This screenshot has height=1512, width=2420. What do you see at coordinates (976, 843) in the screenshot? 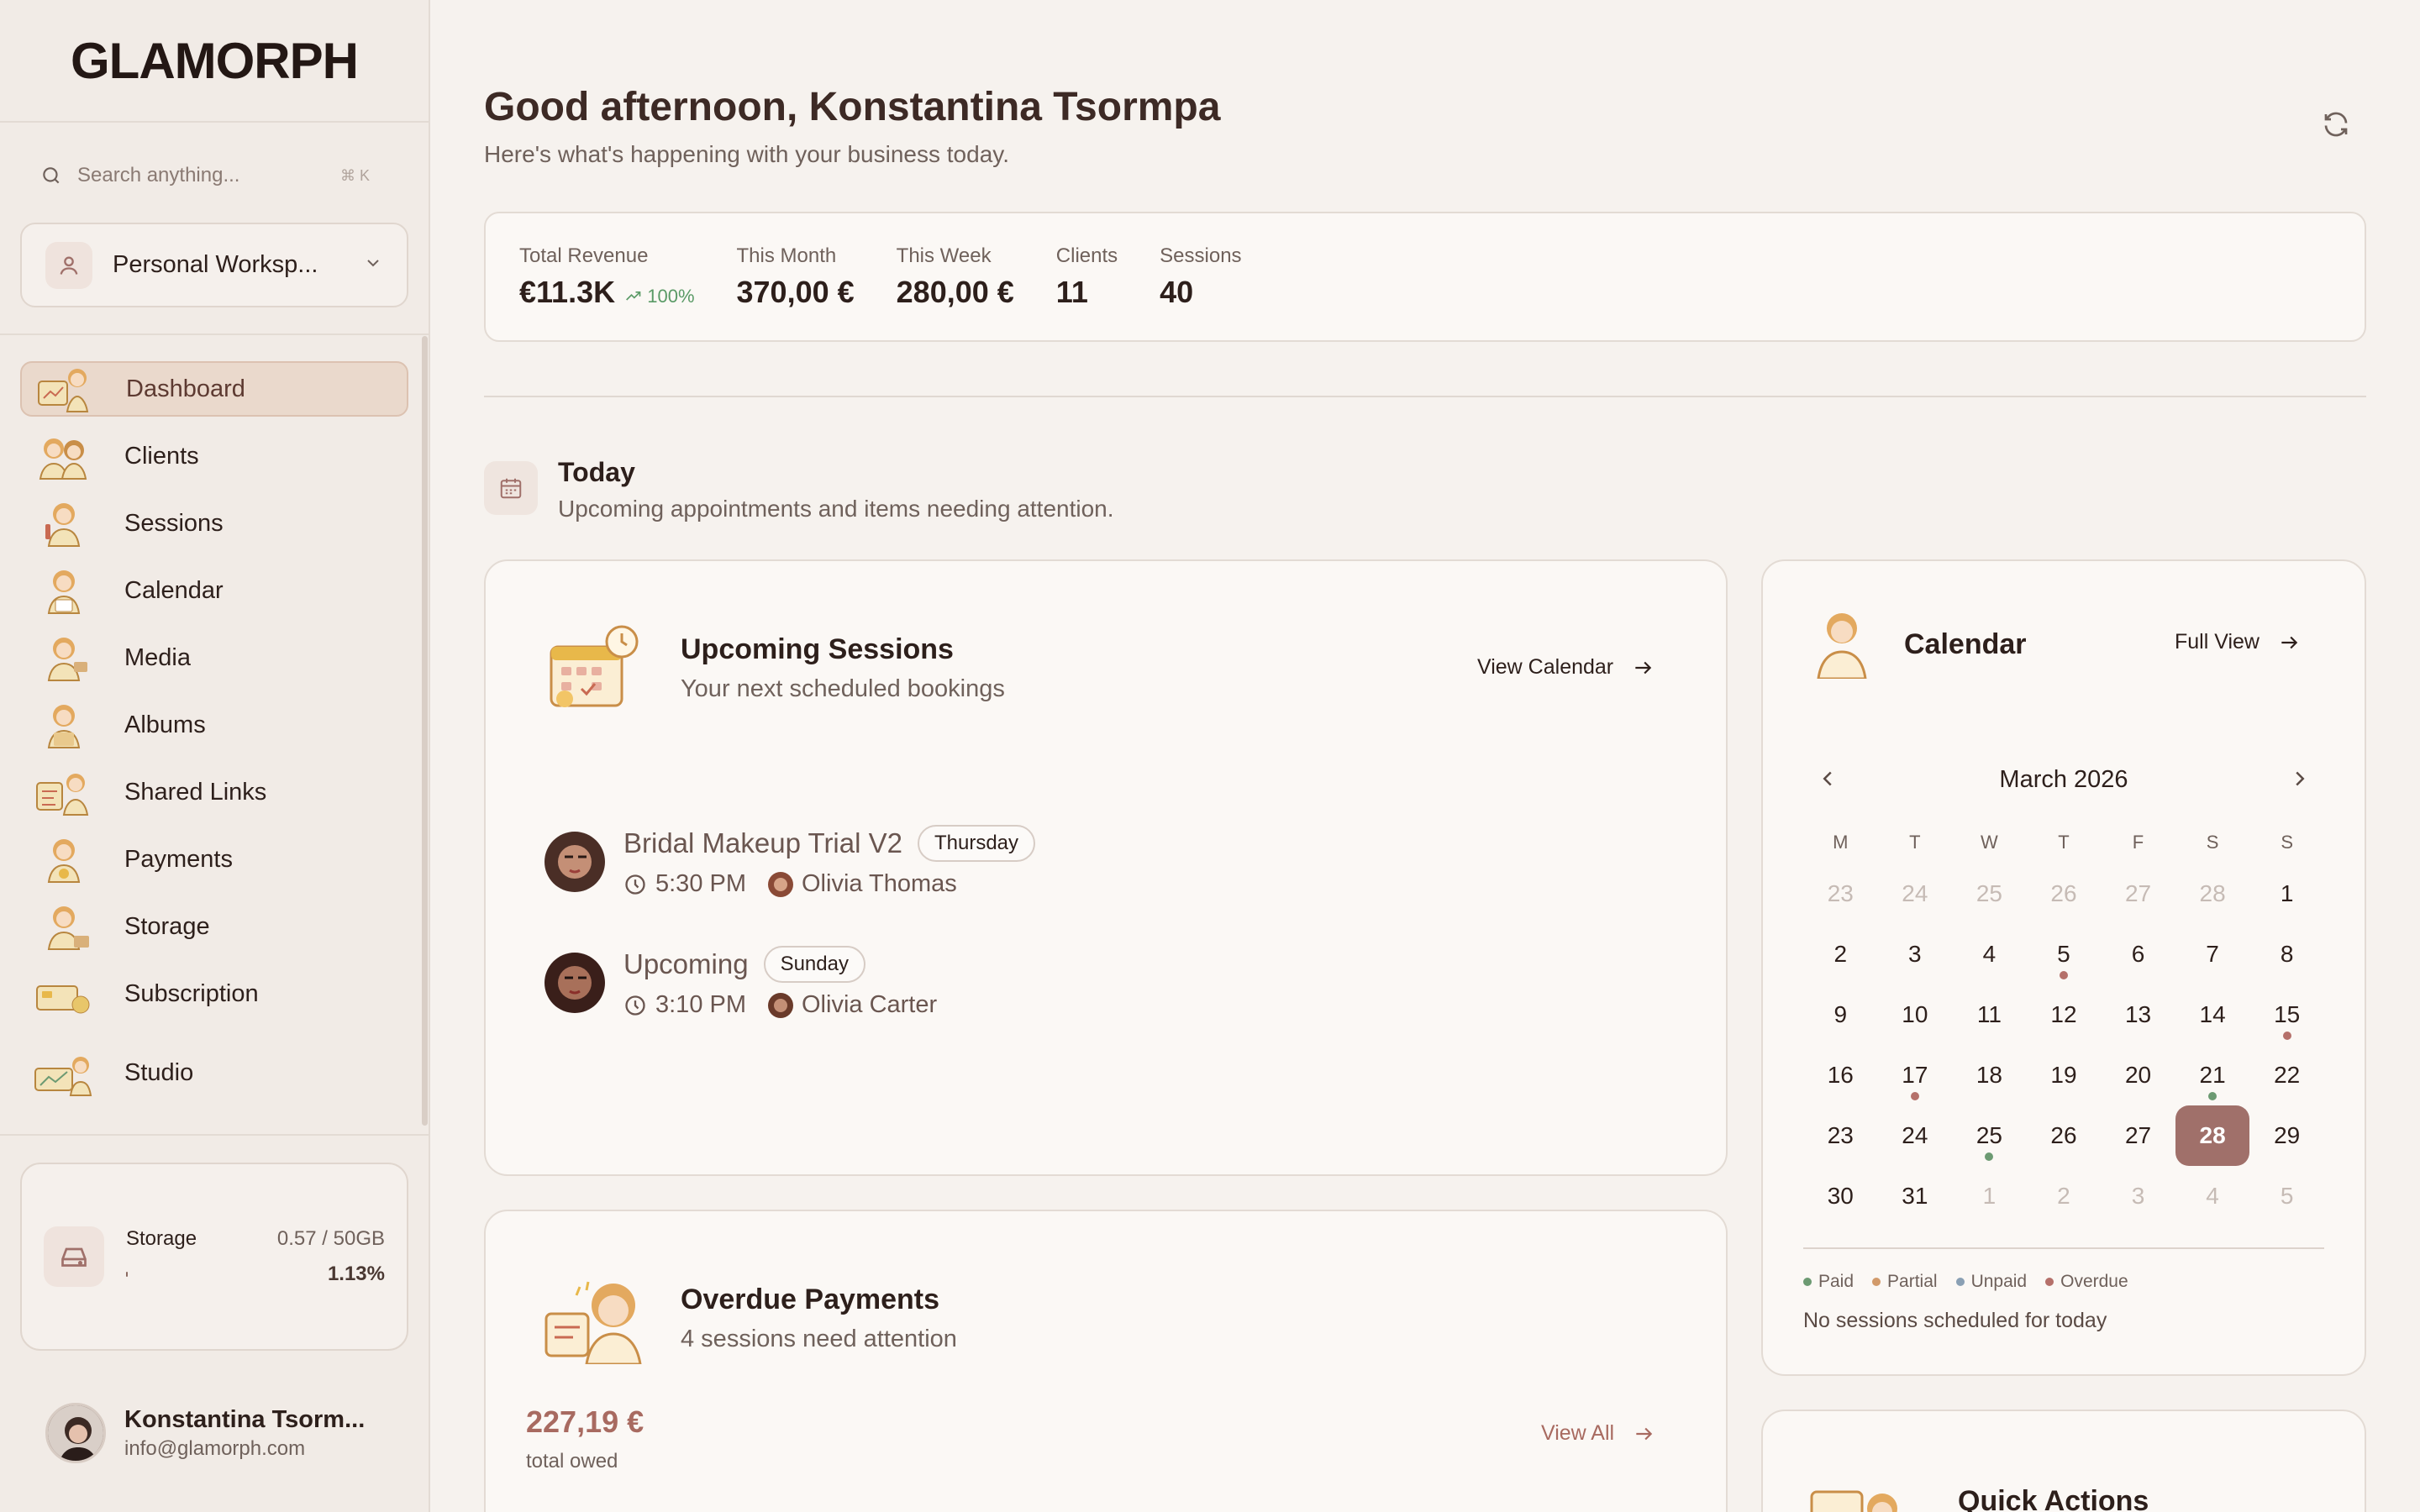
I see `day-badge: Thursday` at bounding box center [976, 843].